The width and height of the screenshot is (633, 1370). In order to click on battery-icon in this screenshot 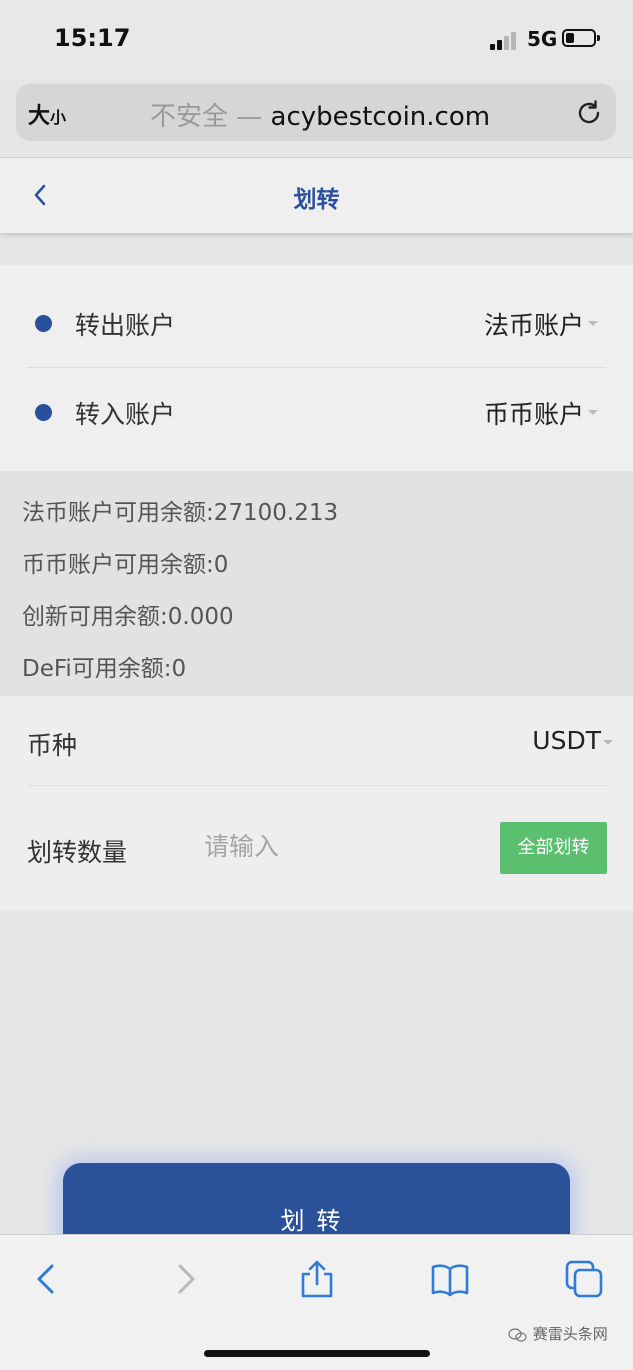, I will do `click(581, 38)`.